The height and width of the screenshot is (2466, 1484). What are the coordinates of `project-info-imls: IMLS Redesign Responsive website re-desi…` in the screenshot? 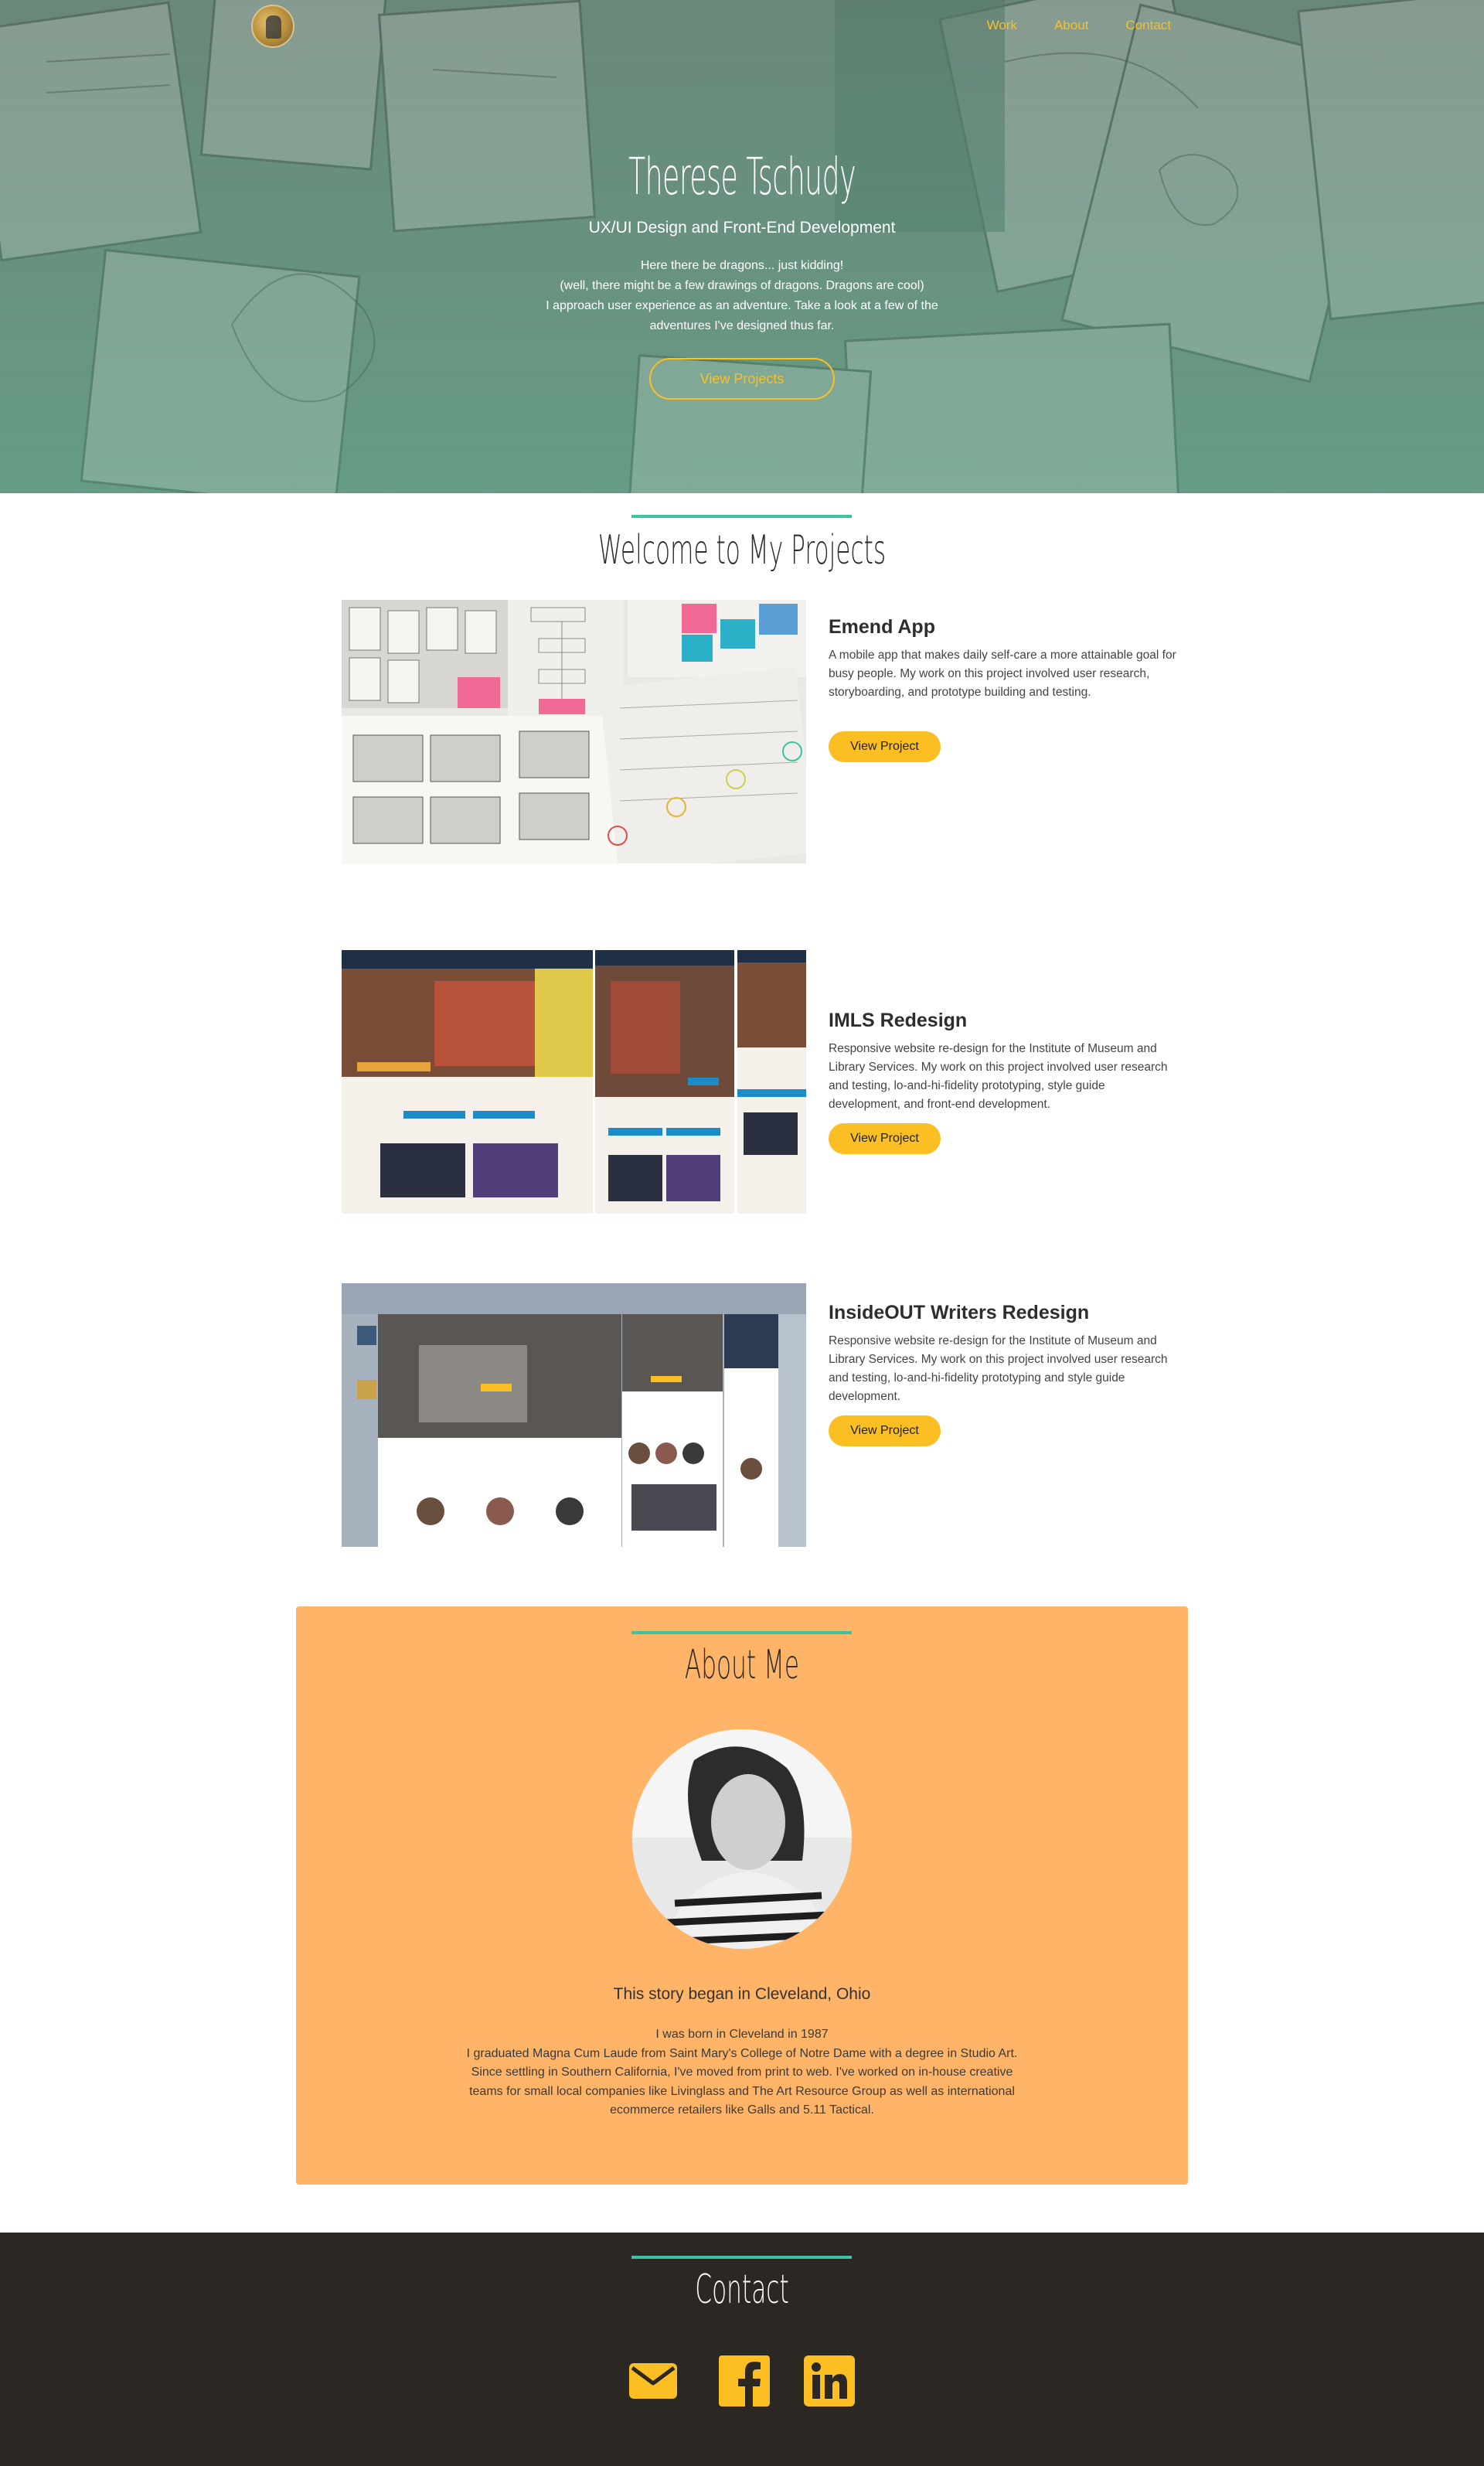 It's located at (1002, 1062).